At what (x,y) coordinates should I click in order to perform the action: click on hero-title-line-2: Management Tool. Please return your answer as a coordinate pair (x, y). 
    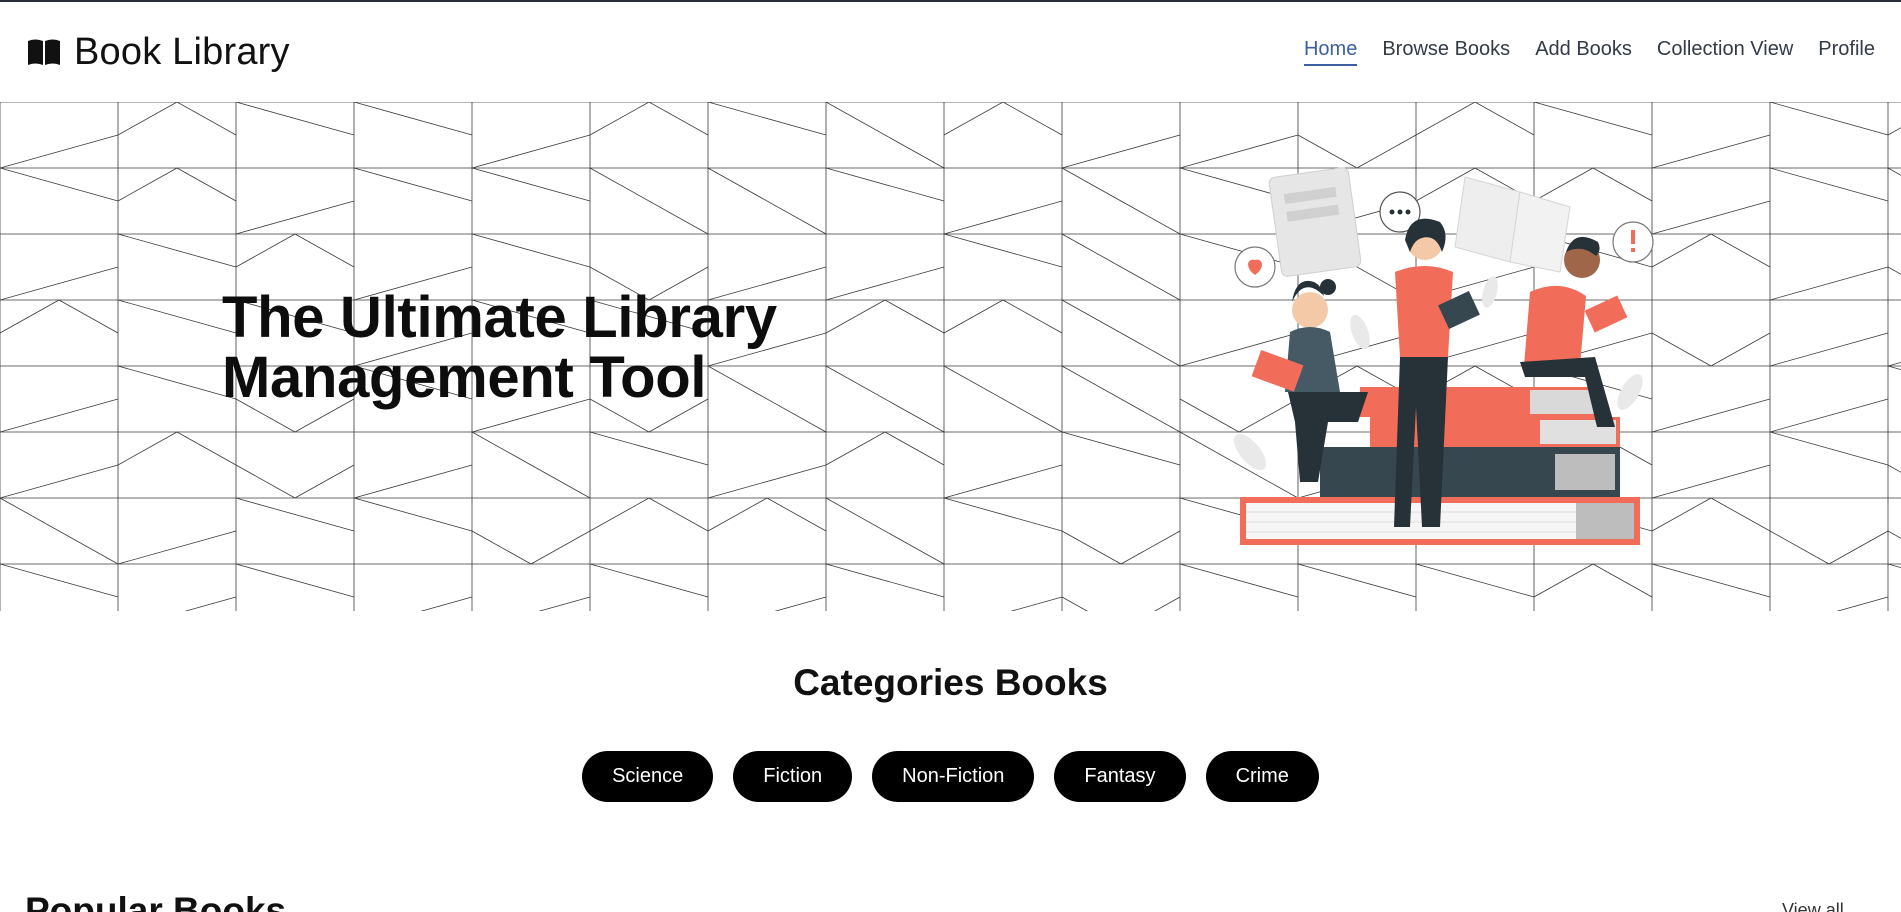
    Looking at the image, I should click on (464, 377).